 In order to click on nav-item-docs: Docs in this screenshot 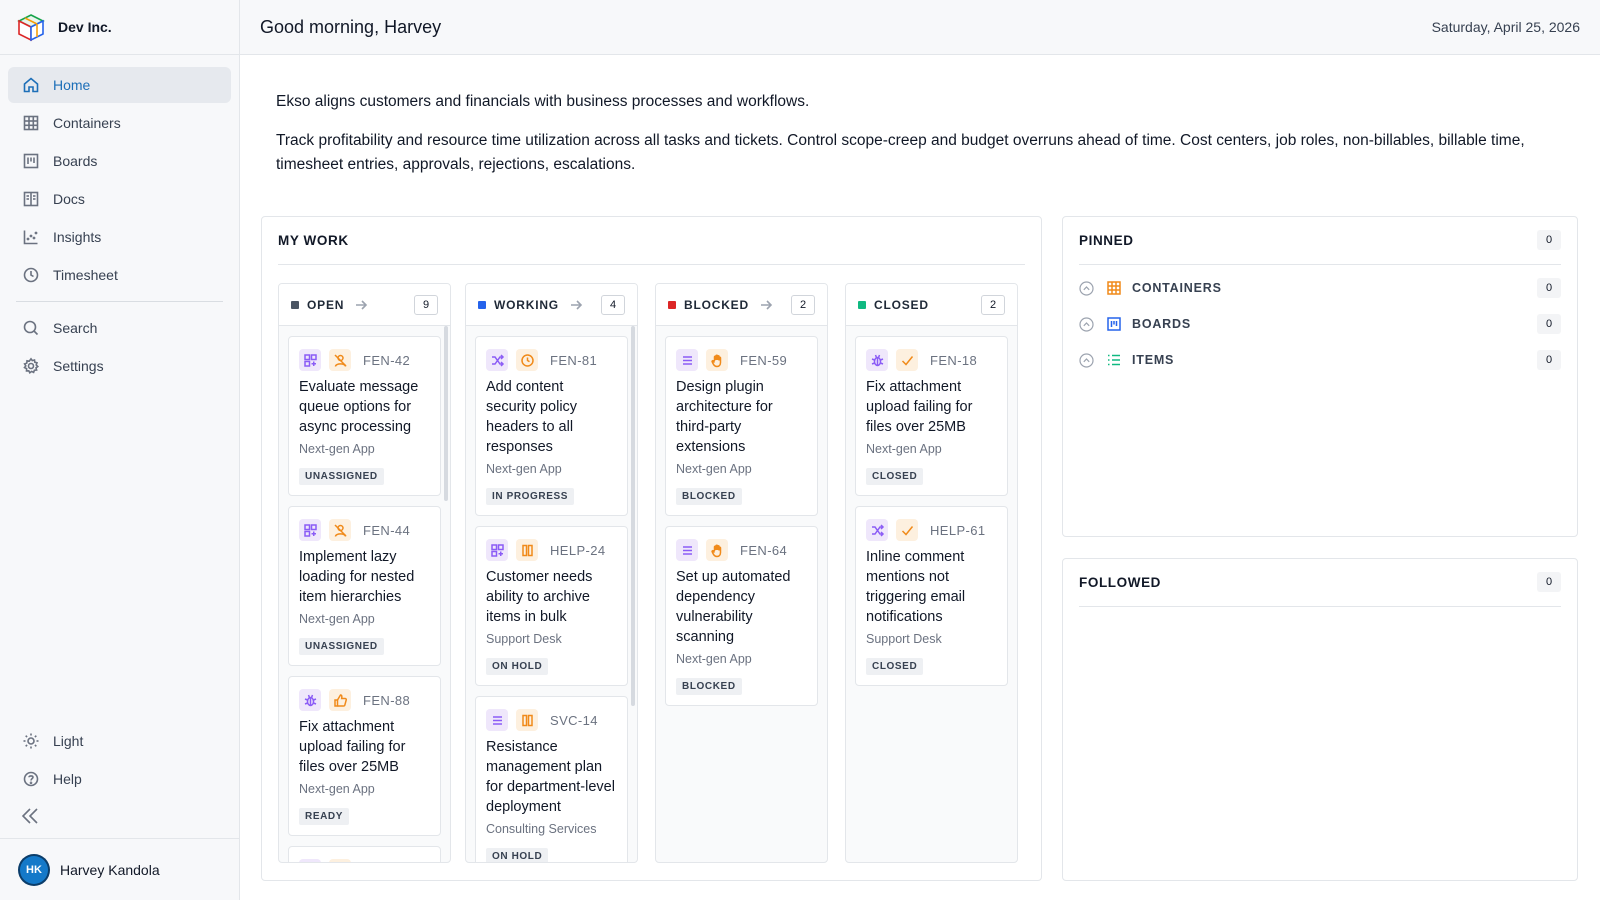, I will do `click(119, 199)`.